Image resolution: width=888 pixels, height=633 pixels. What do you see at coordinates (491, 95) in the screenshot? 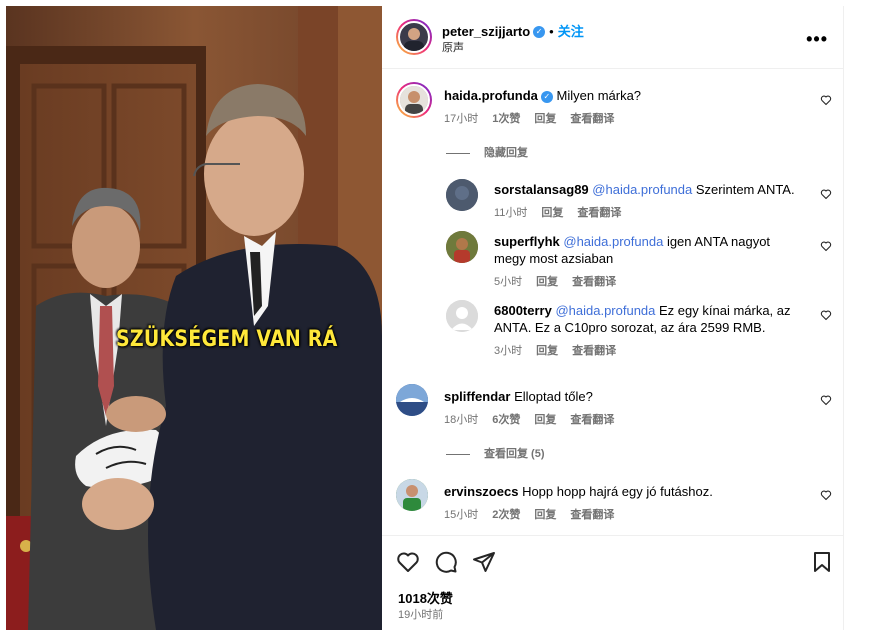
I see `comment-username: haida.profunda` at bounding box center [491, 95].